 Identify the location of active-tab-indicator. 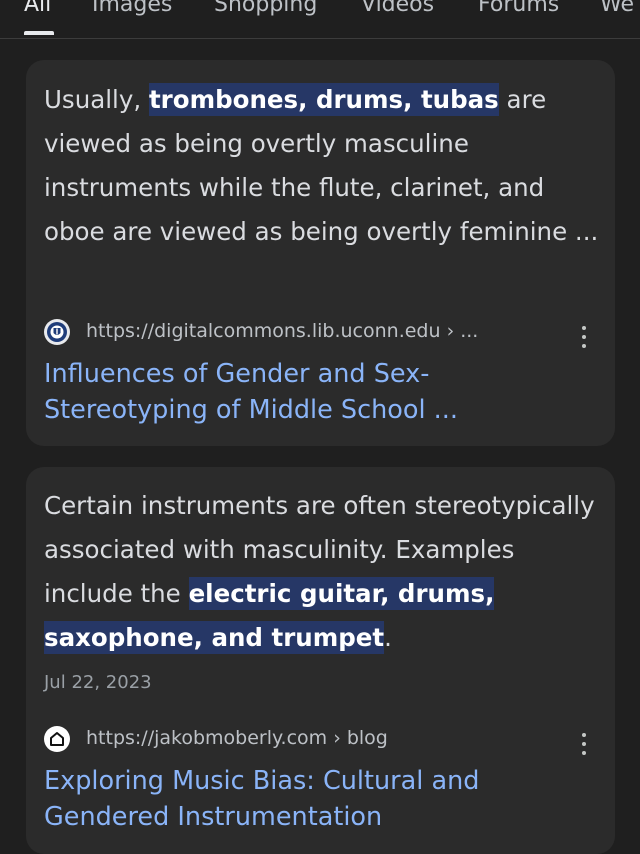
(39, 33).